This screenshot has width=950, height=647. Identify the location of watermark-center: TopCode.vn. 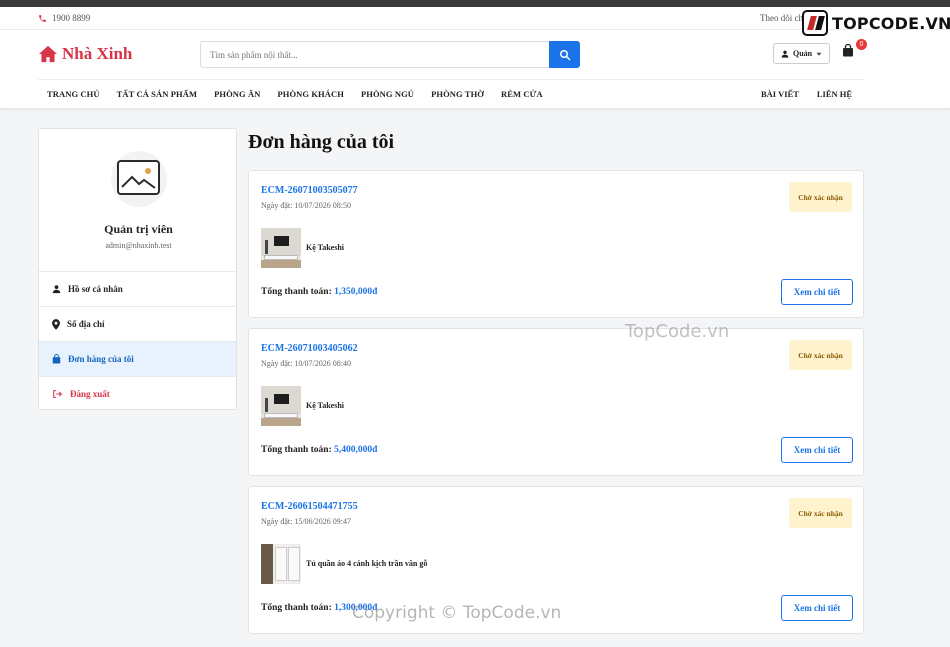
(677, 331).